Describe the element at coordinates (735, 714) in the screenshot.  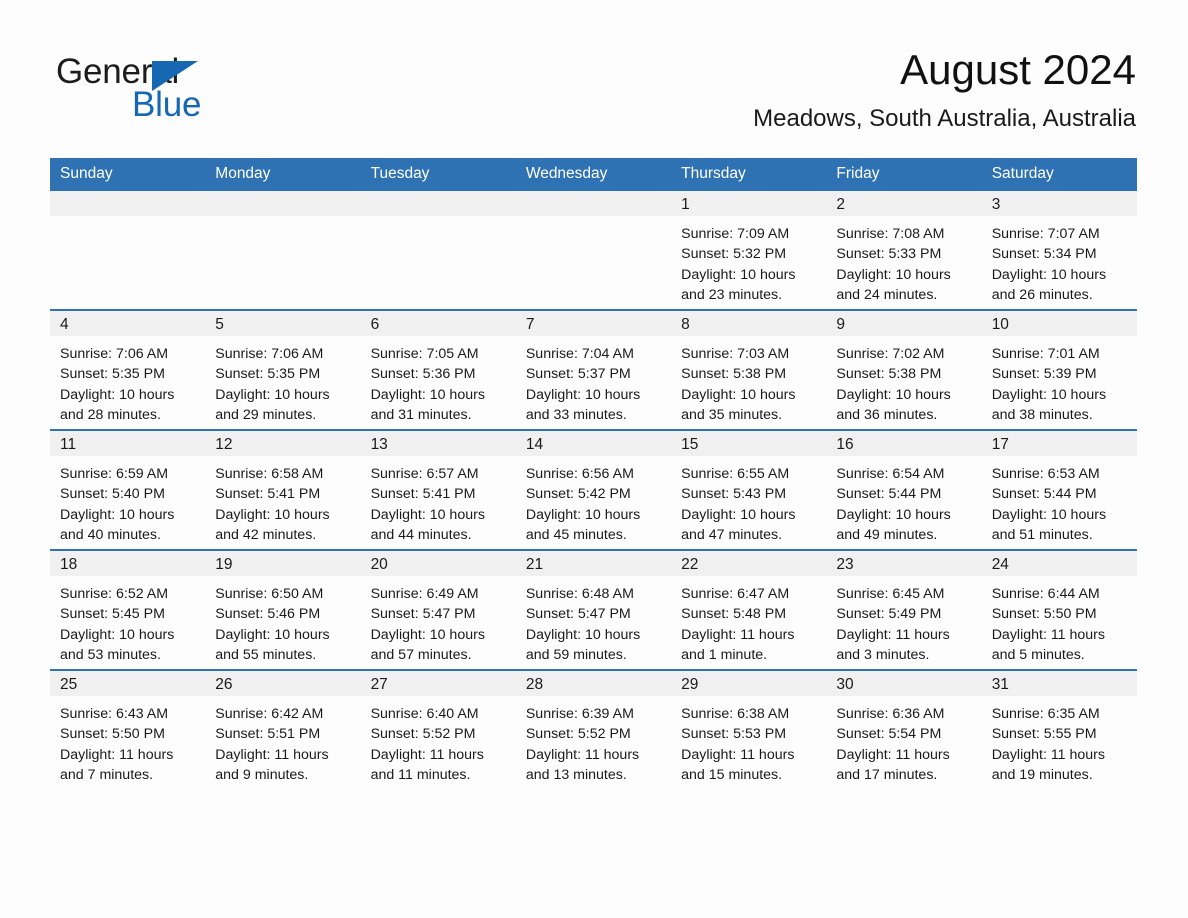
I see `day-detail-line: Sunrise: 6:38 AM` at that location.